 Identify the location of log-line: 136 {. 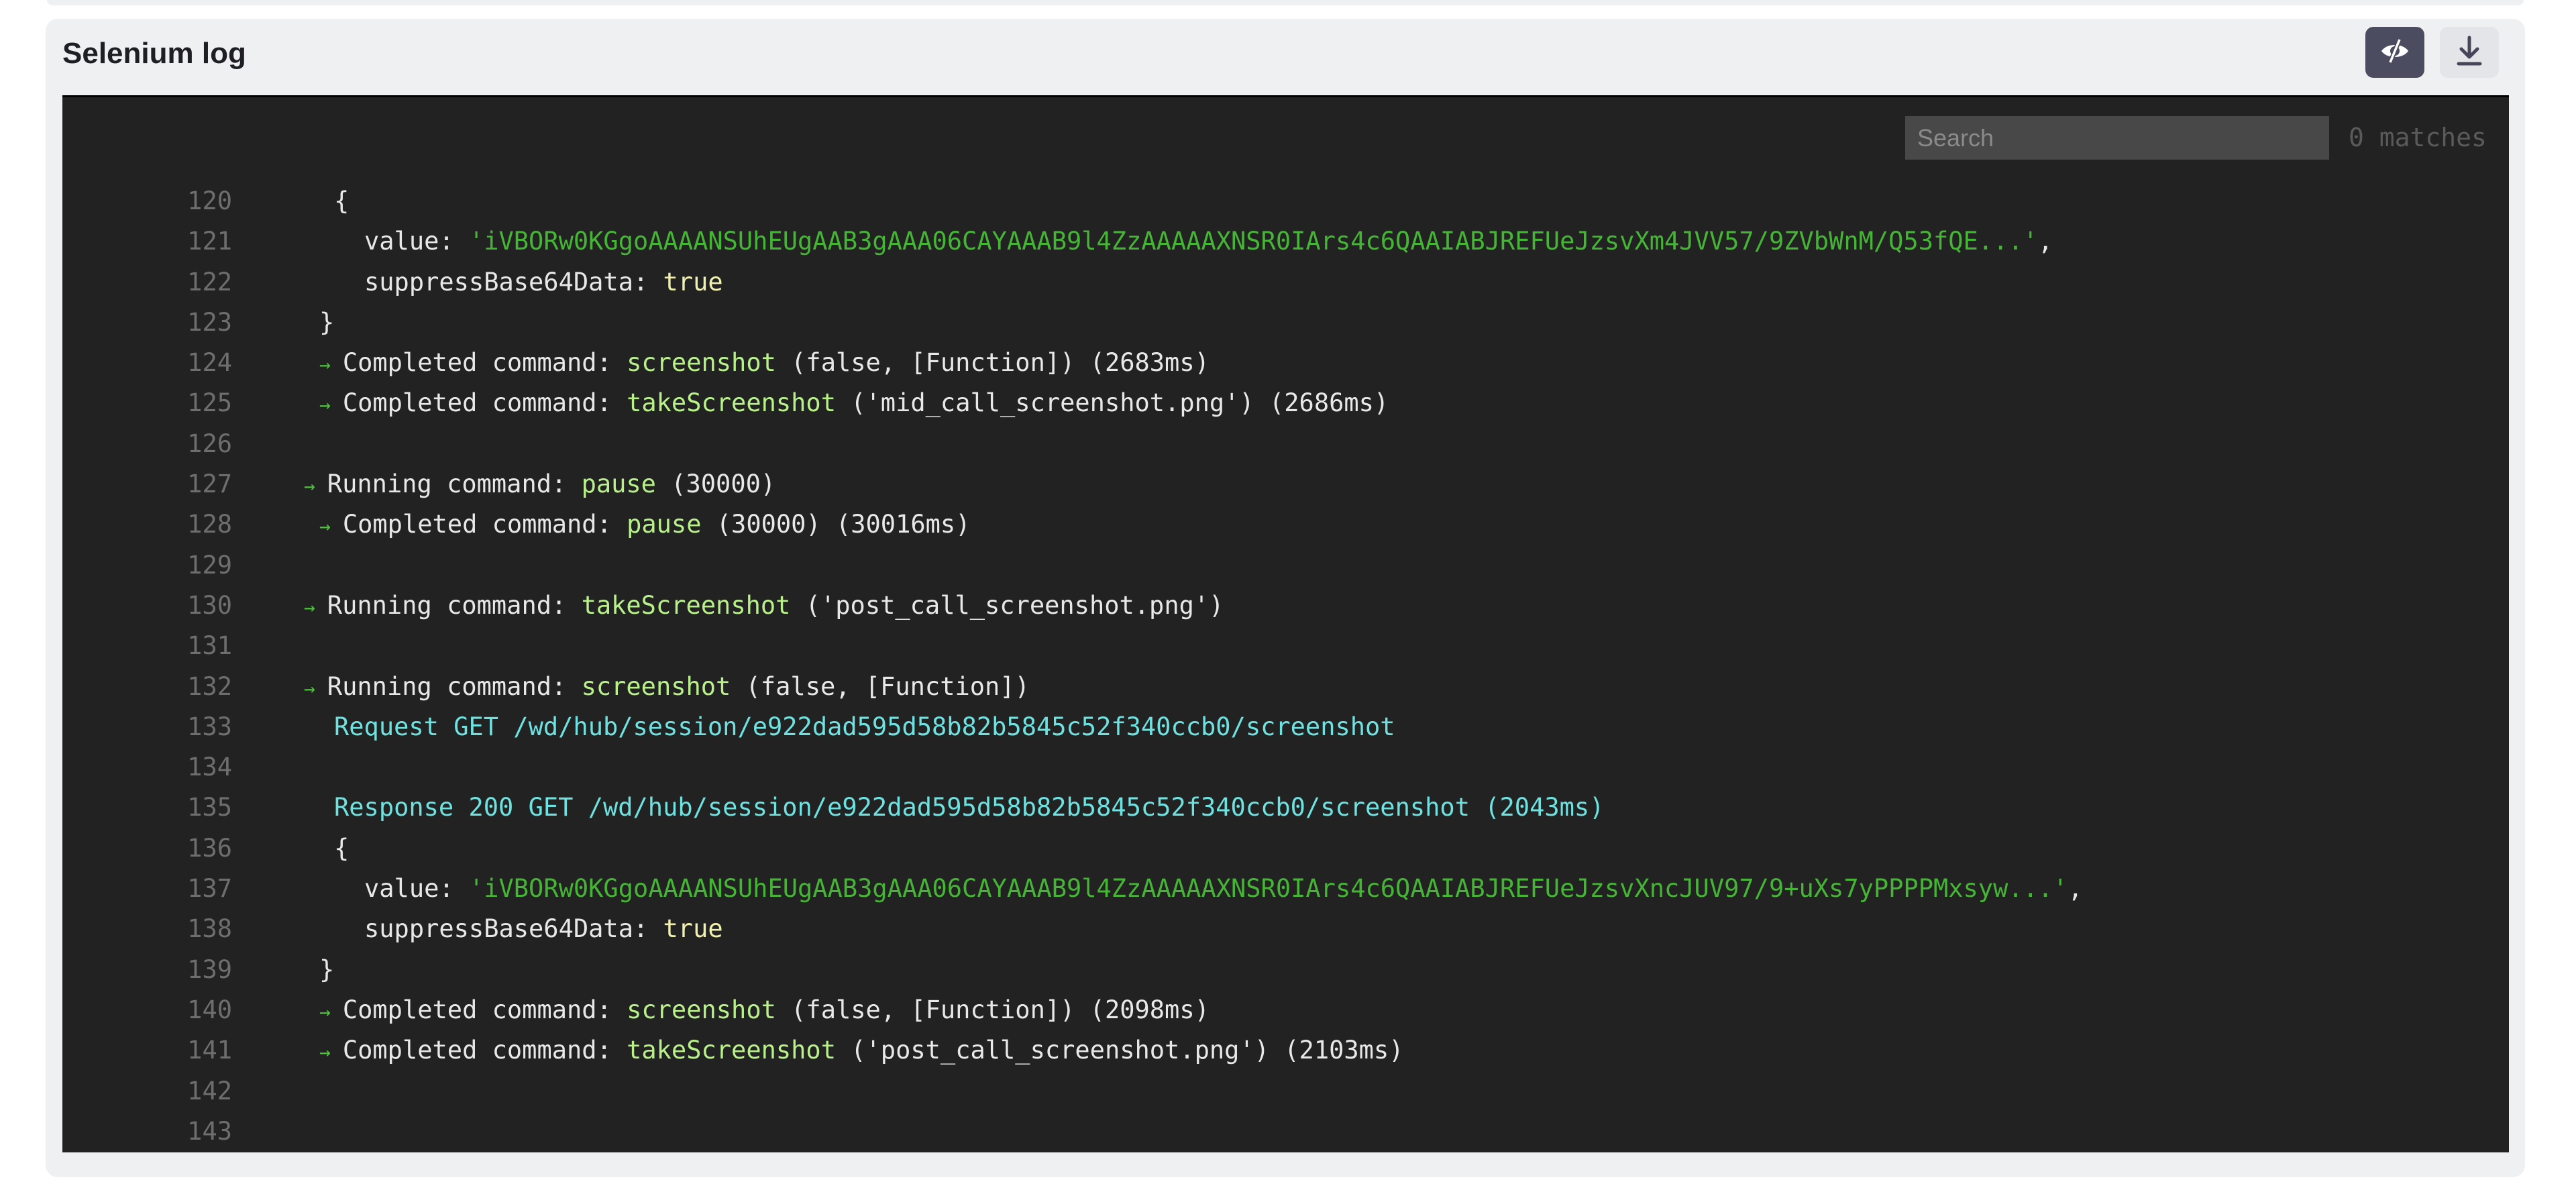
(1285, 848).